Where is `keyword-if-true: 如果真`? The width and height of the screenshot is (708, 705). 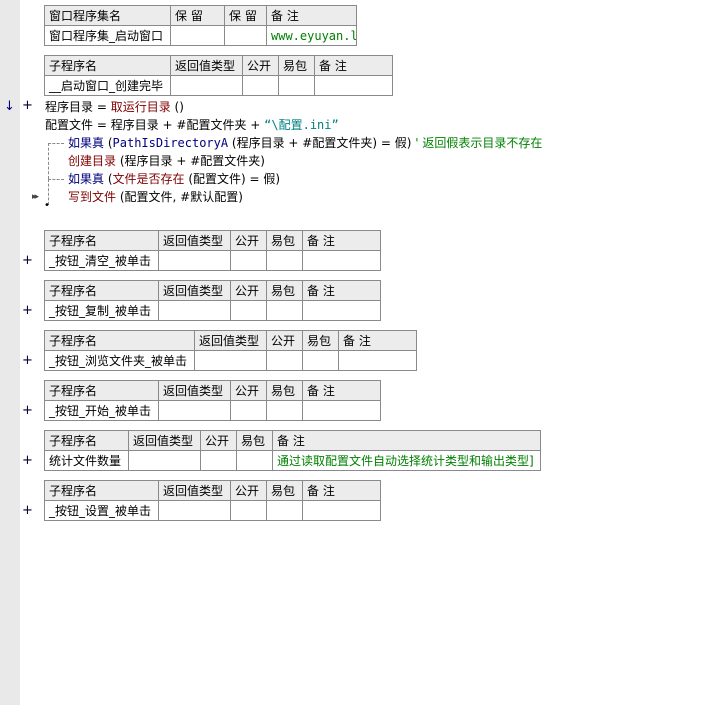 keyword-if-true: 如果真 is located at coordinates (86, 143).